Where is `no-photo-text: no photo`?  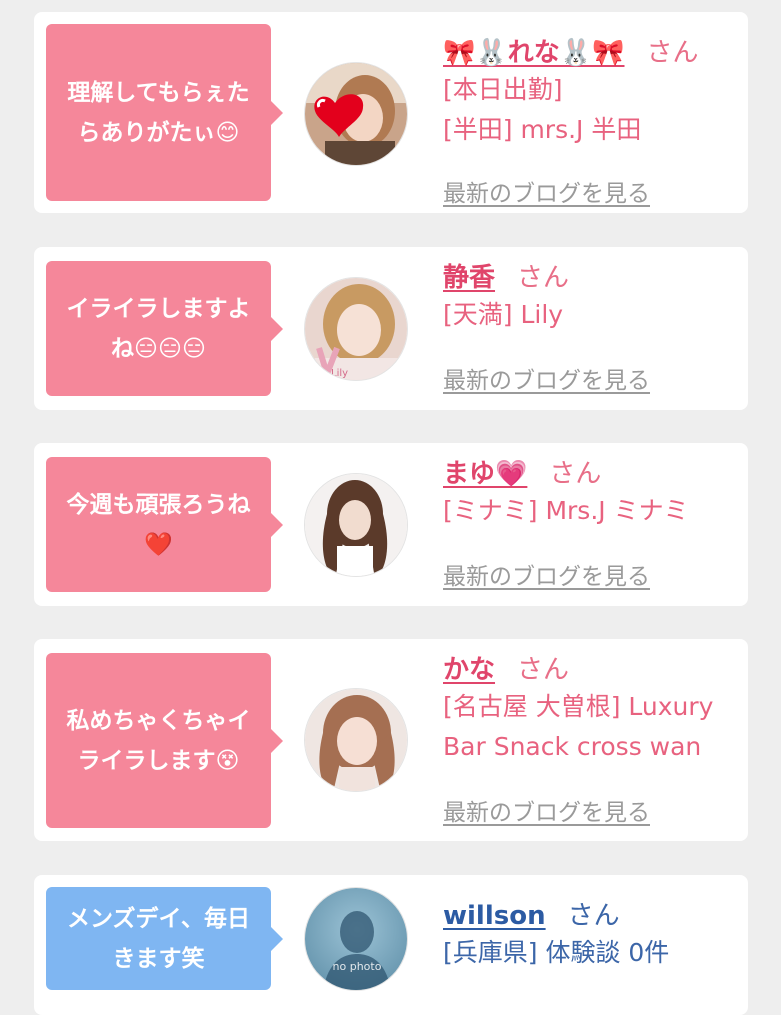
no-photo-text: no photo is located at coordinates (357, 966).